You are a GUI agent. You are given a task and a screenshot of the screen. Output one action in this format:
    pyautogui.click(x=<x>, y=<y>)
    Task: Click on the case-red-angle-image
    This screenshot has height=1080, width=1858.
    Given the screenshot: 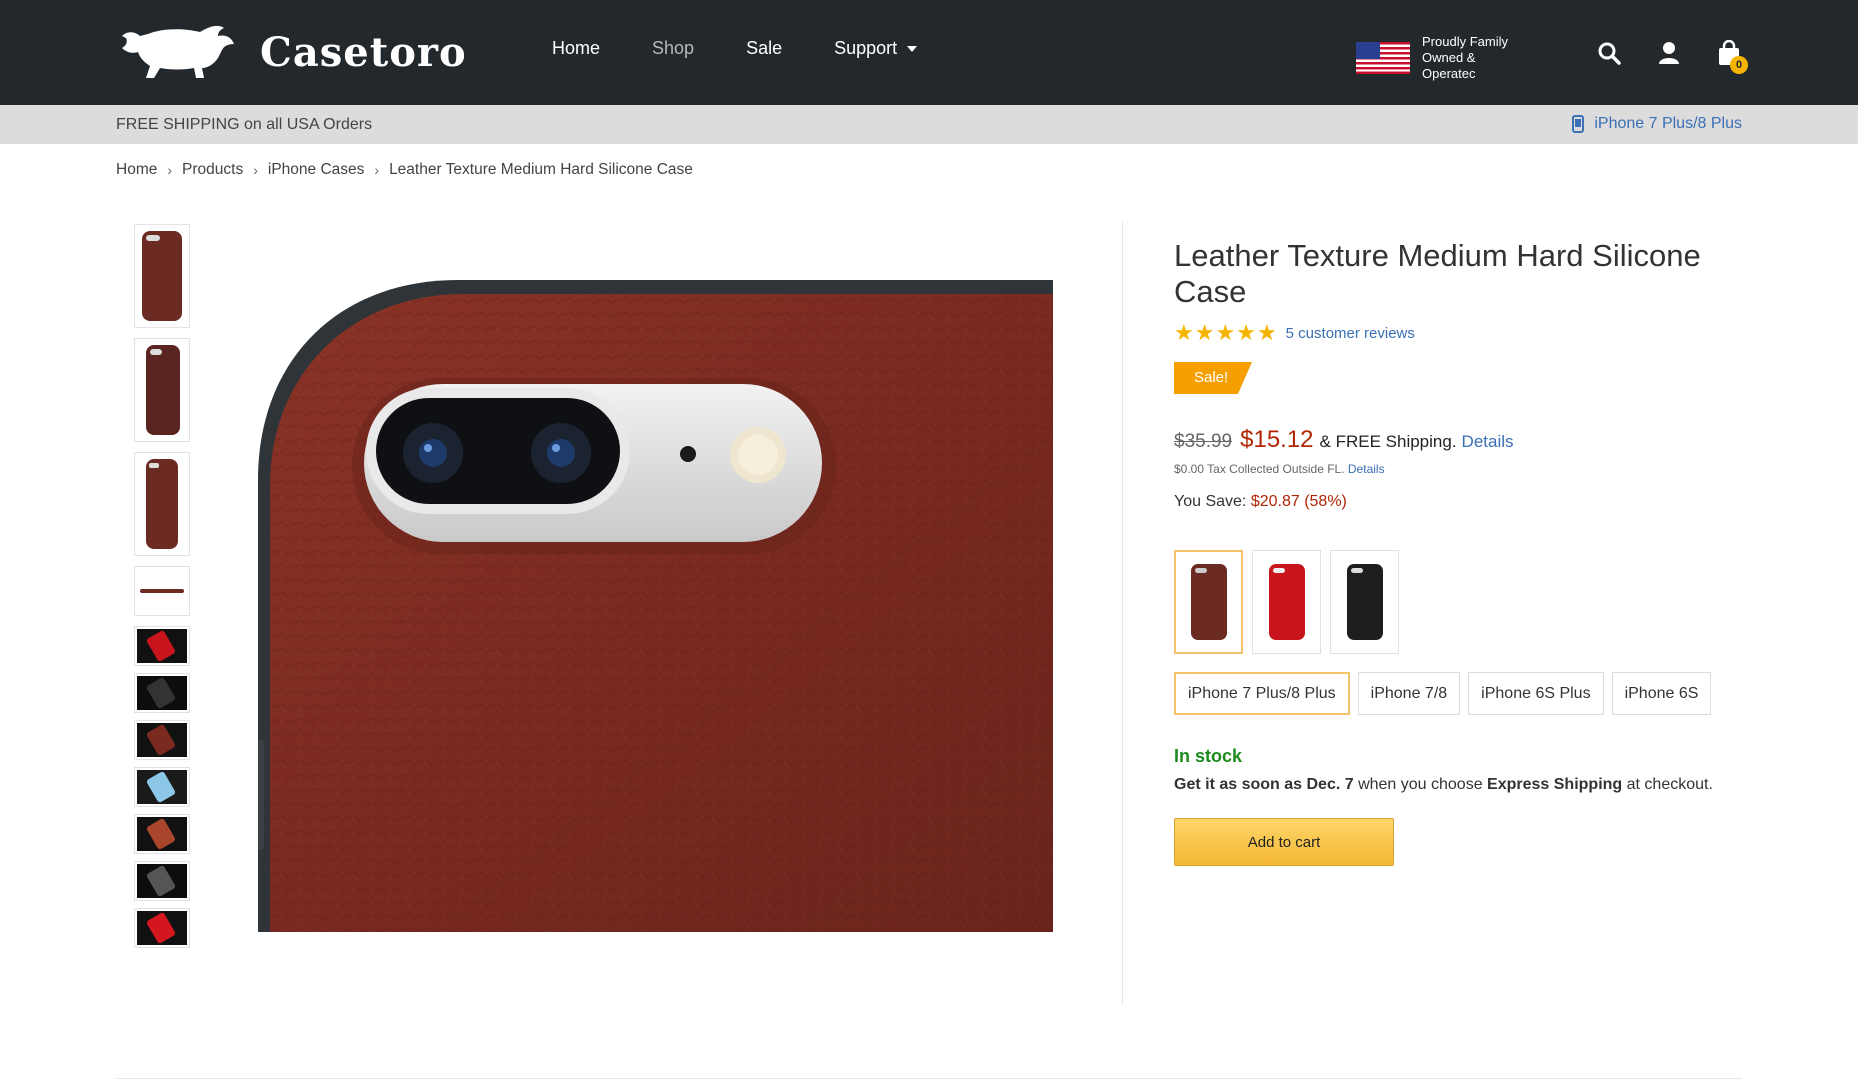 What is the action you would take?
    pyautogui.click(x=162, y=928)
    